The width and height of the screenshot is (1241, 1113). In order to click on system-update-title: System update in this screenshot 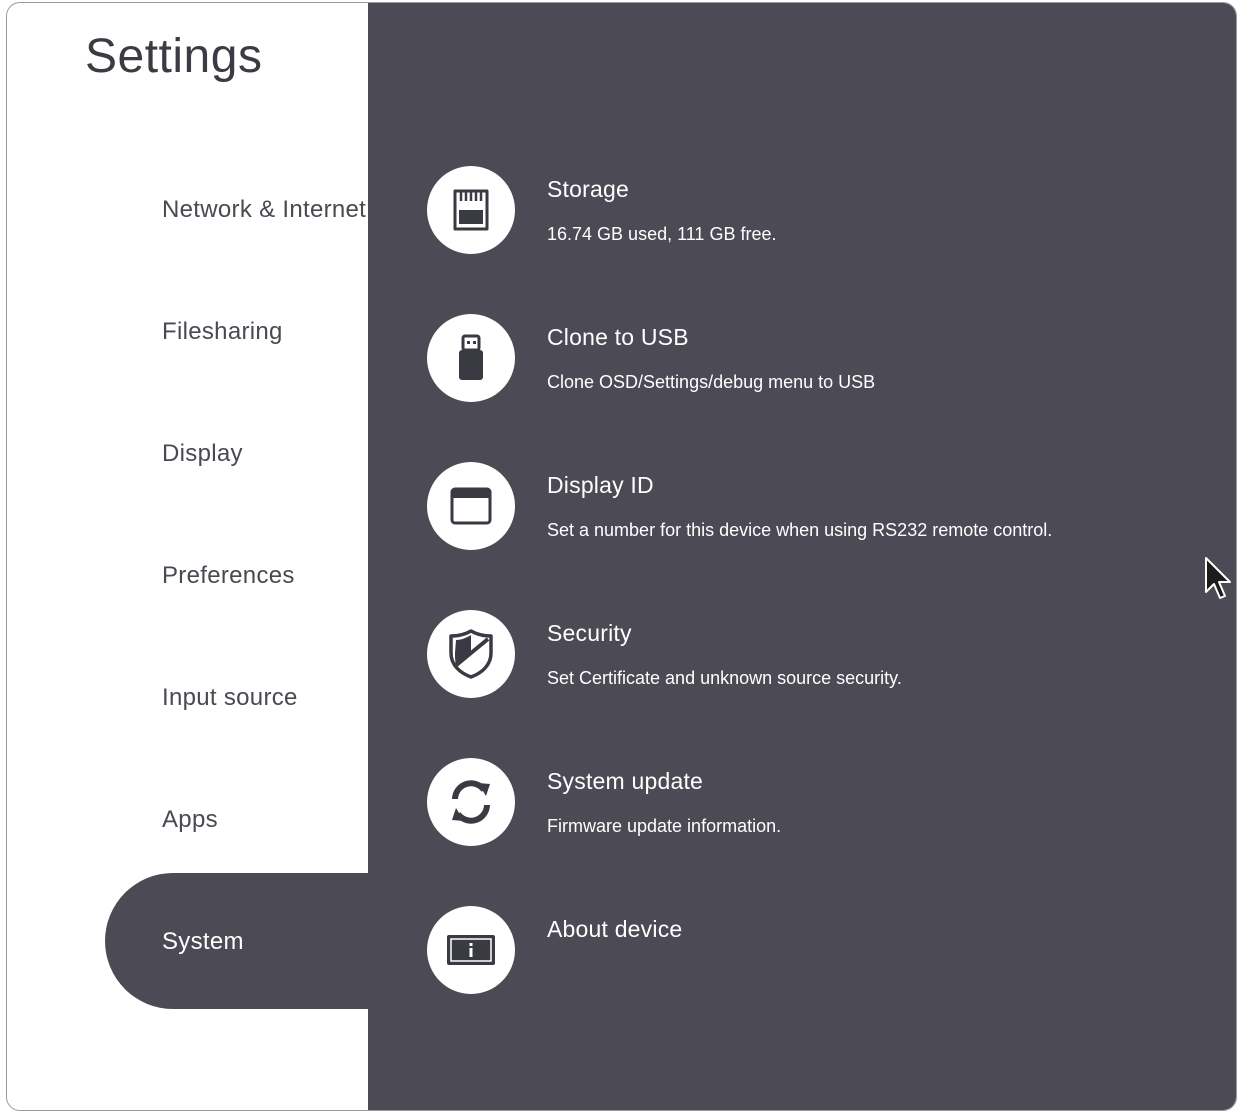, I will do `click(625, 781)`.